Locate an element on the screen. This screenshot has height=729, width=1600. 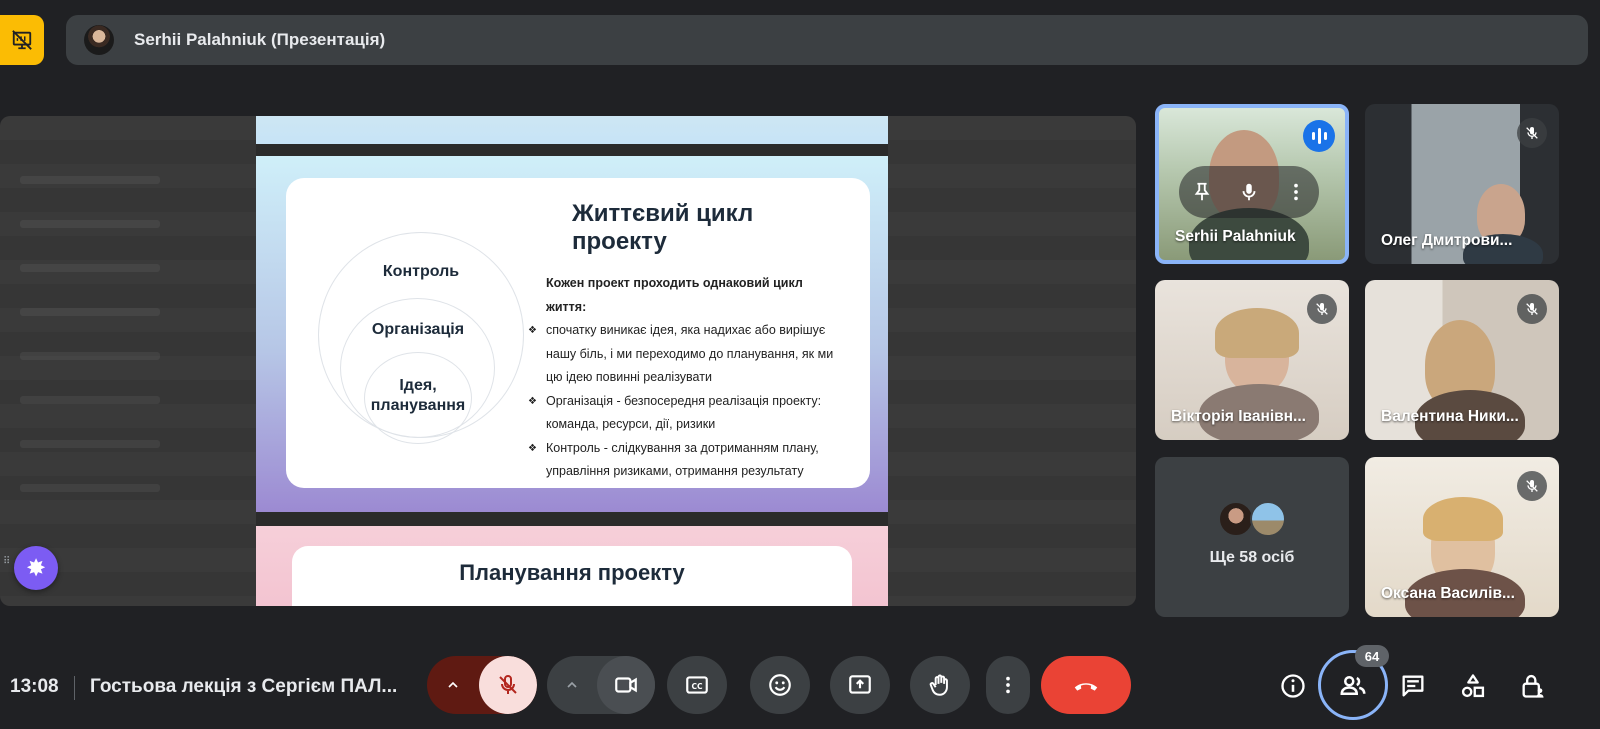
raise-hand-icon is located at coordinates (938, 685).